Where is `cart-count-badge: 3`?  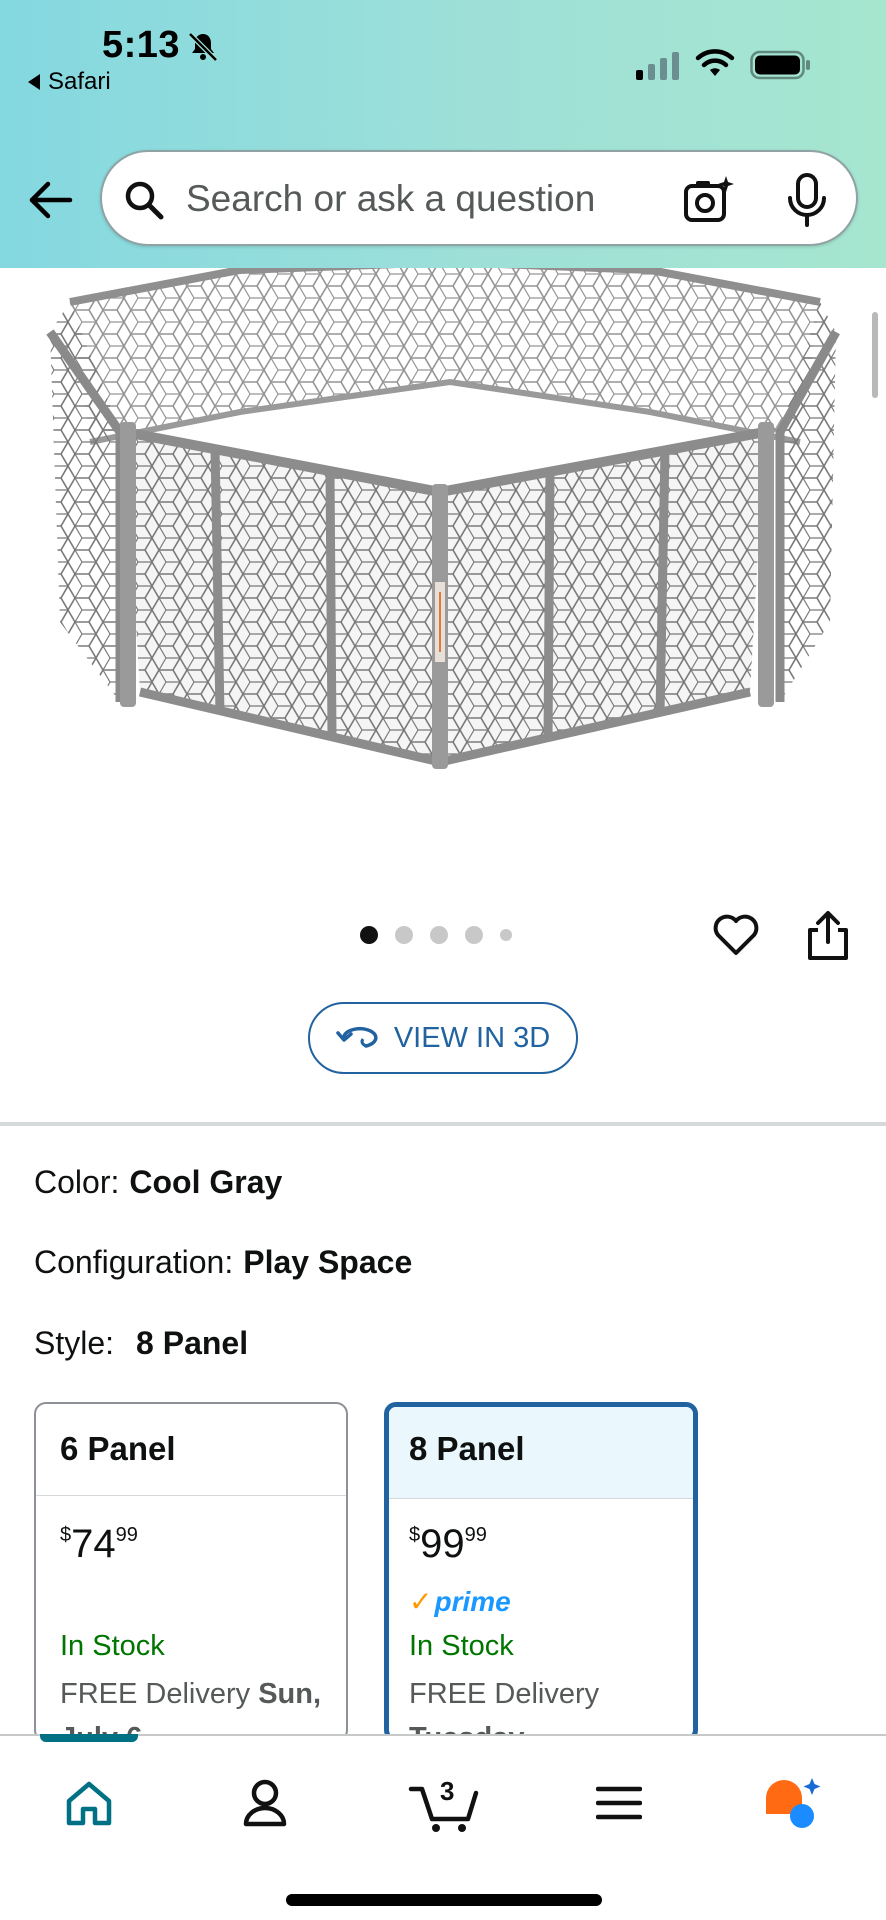 cart-count-badge: 3 is located at coordinates (447, 1791).